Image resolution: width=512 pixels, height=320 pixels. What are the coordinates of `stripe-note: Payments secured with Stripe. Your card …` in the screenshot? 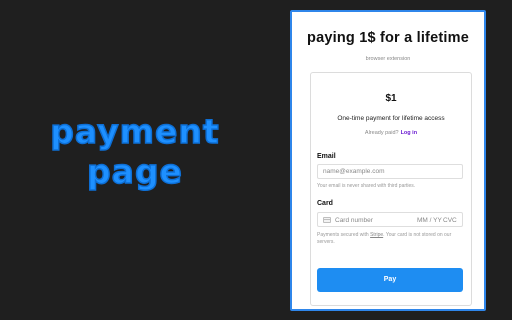 It's located at (392, 239).